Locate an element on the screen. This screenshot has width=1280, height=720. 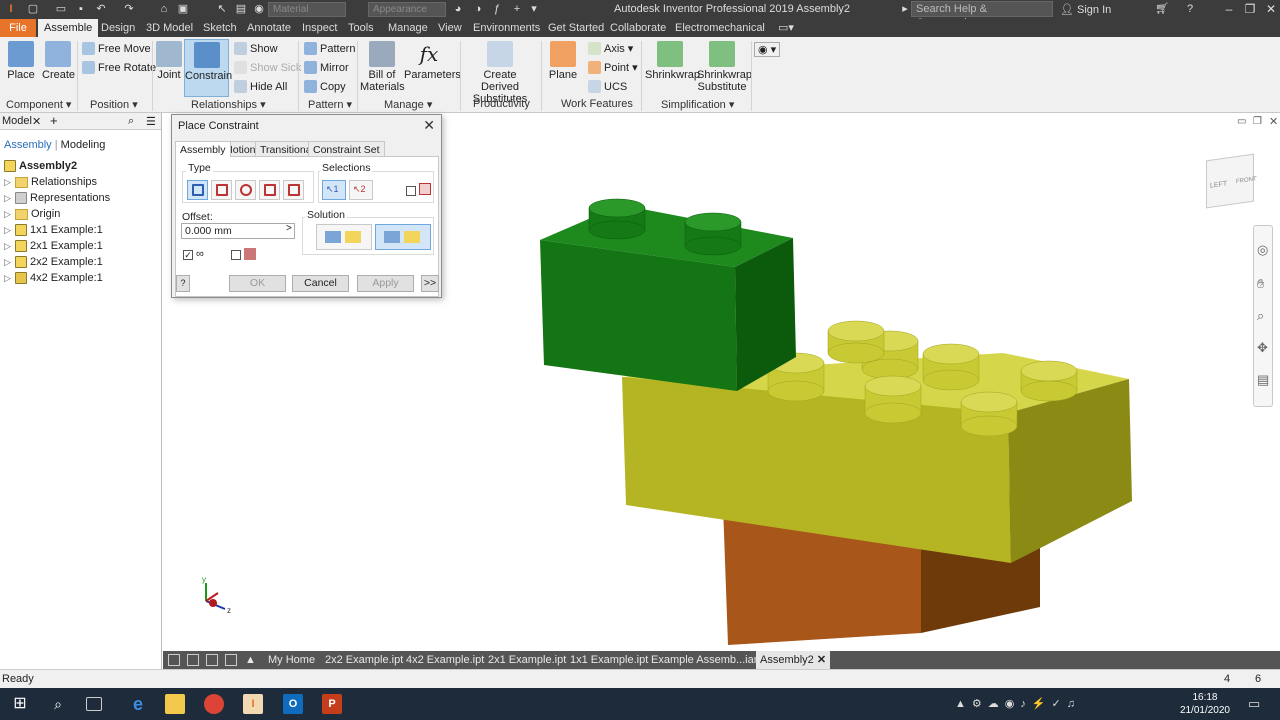
doc-tab-1x1: 1x1 Example.ipt is located at coordinates (609, 660).